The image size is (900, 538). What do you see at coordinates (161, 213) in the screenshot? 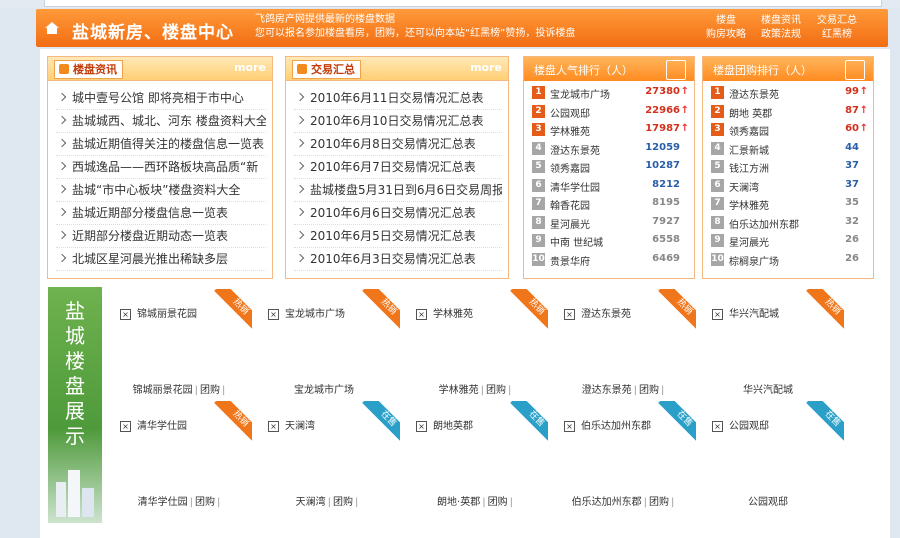
I see `list-item: 盐城近期部分楼盘信息一览表` at bounding box center [161, 213].